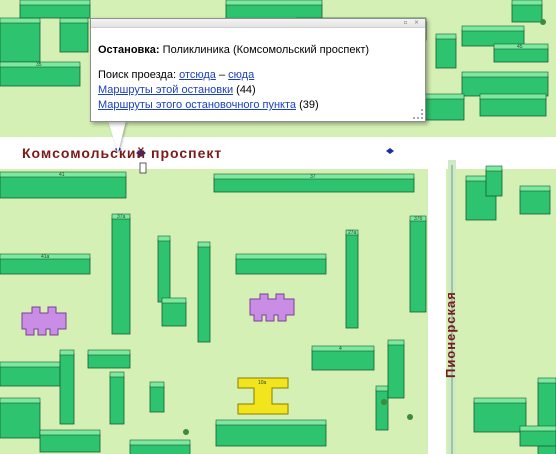  Describe the element at coordinates (197, 75) in the screenshot. I see `route-from-here-link: отсюда` at that location.